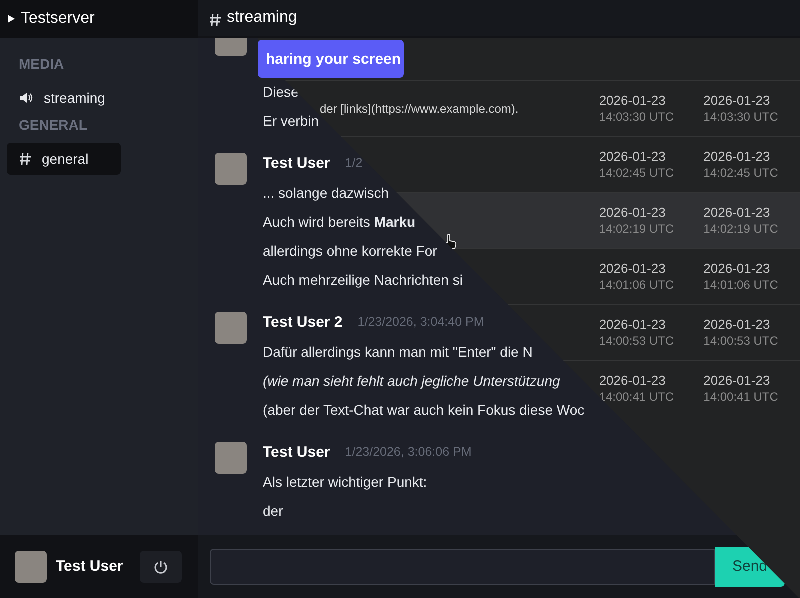  What do you see at coordinates (64, 98) in the screenshot?
I see `channel-item: streaming` at bounding box center [64, 98].